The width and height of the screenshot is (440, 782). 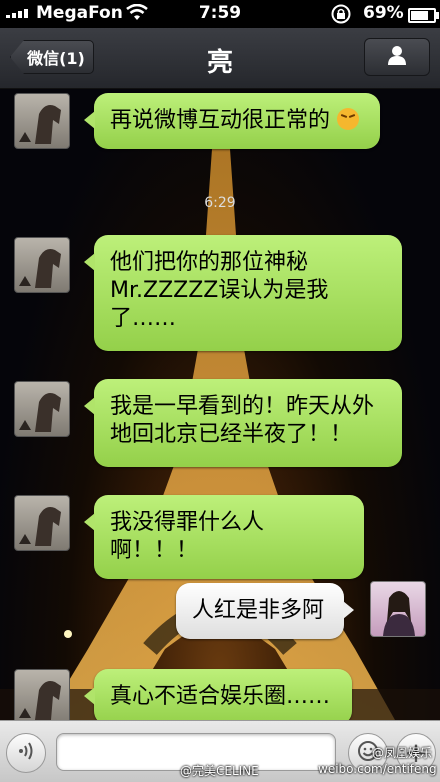 I want to click on angry-face-emoji-icon, so click(x=348, y=119).